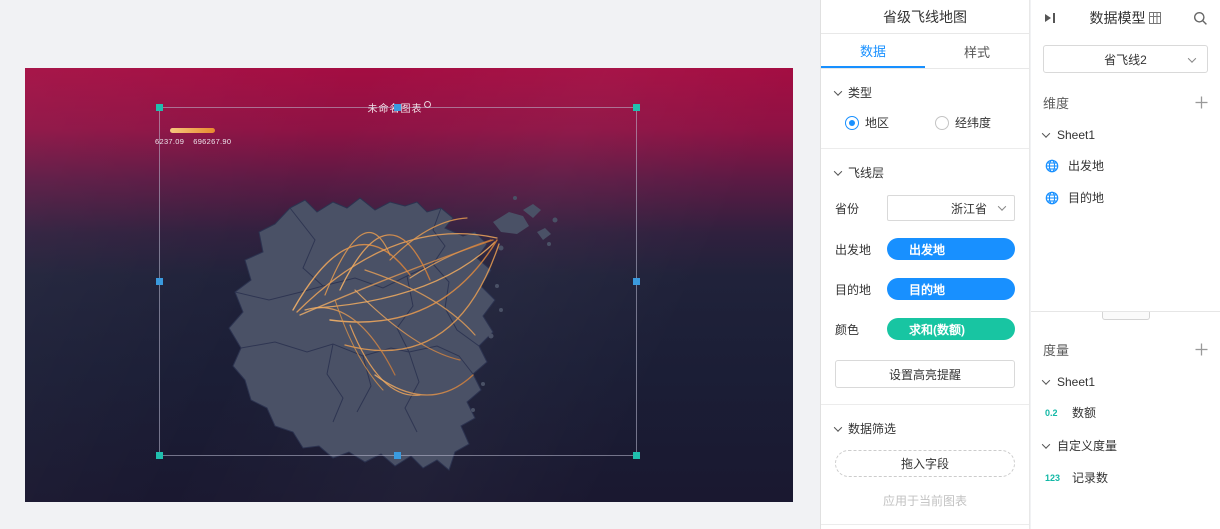 The image size is (1220, 529). I want to click on radio-latlng-label: 经纬度, so click(973, 123).